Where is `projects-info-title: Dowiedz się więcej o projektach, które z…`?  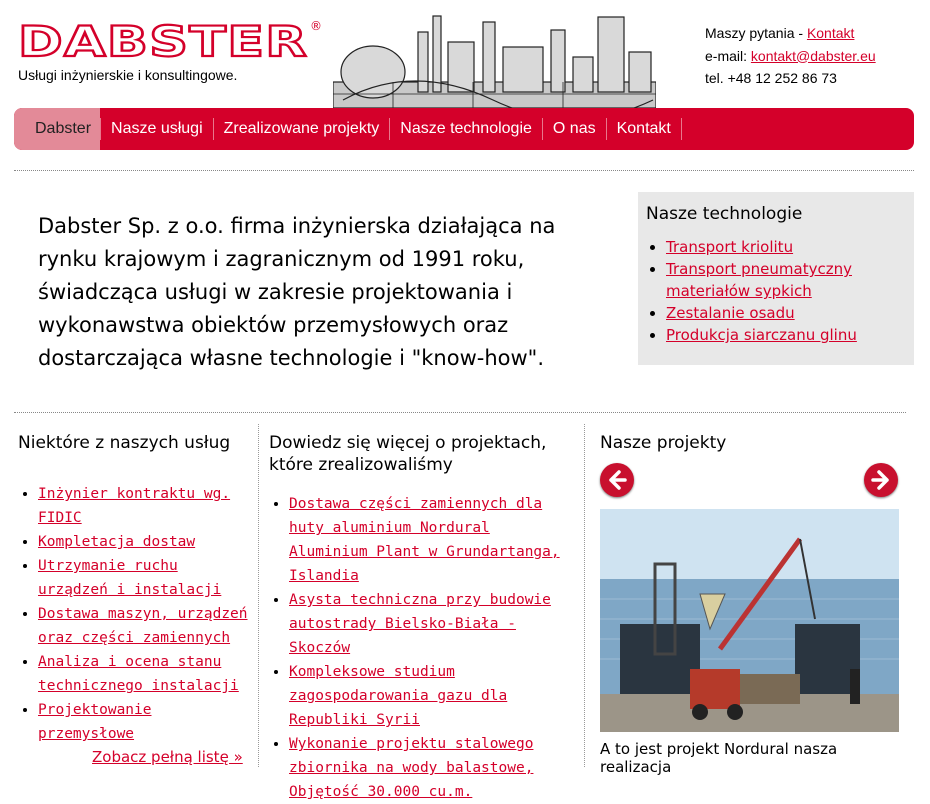
projects-info-title: Dowiedz się więcej o projektach, które z… is located at coordinates (408, 454).